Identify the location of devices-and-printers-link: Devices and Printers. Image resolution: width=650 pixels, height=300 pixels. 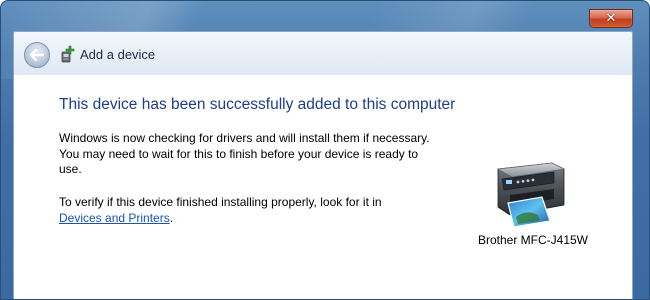
(114, 218).